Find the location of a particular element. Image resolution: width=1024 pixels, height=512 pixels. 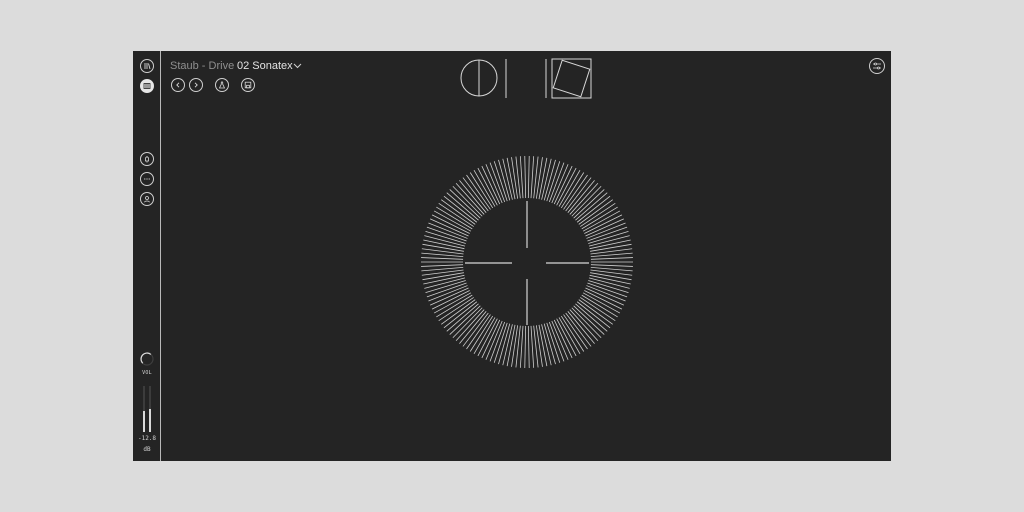

visualizer-crosshair is located at coordinates (527, 263).